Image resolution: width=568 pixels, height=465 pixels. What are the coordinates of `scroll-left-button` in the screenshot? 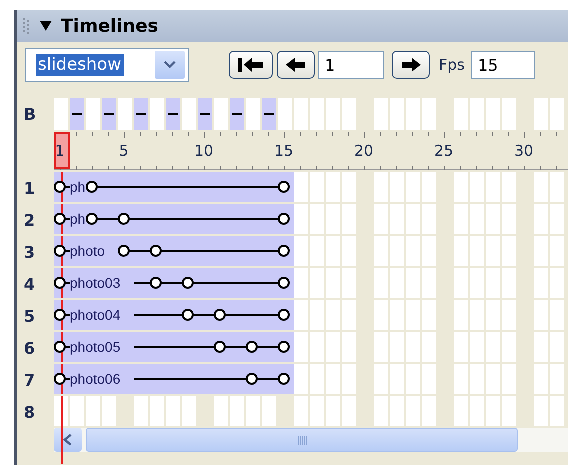 It's located at (68, 440).